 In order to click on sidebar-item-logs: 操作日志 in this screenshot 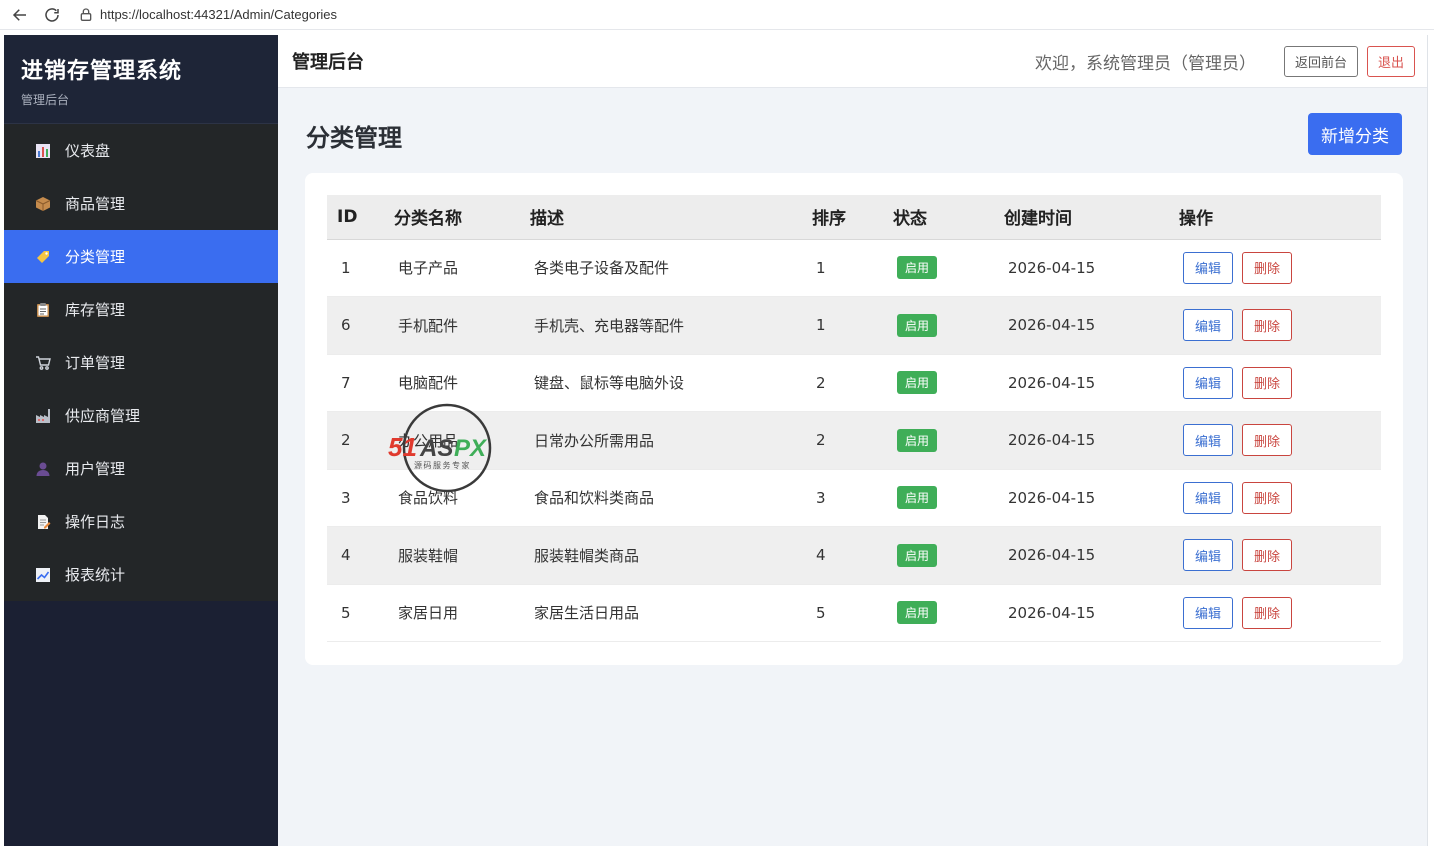, I will do `click(141, 521)`.